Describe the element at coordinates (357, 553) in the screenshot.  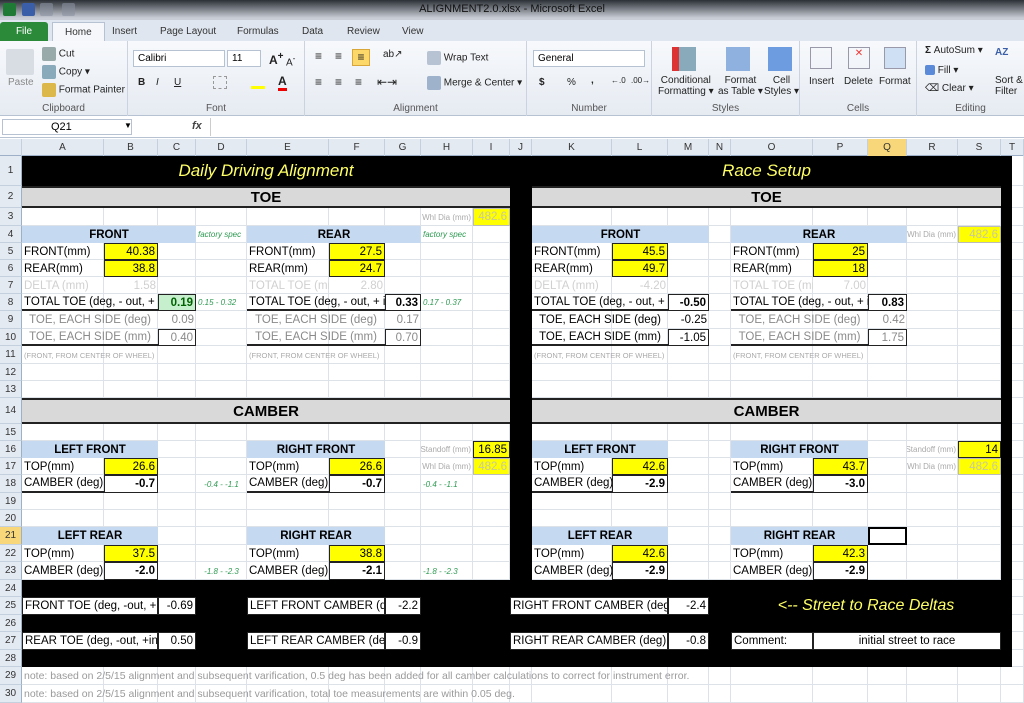
I see `cell-value: 38.8` at that location.